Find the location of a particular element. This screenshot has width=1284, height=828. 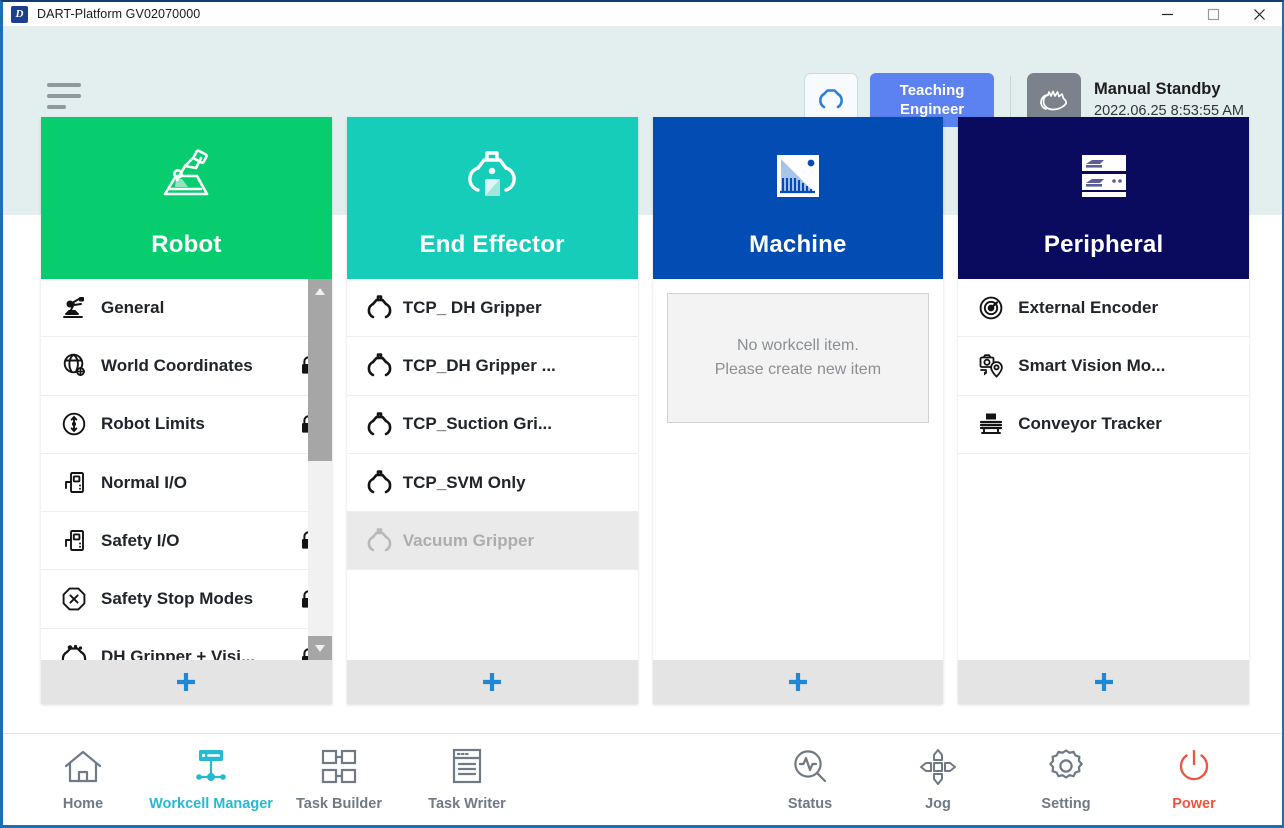

menu-icon is located at coordinates (64, 96).